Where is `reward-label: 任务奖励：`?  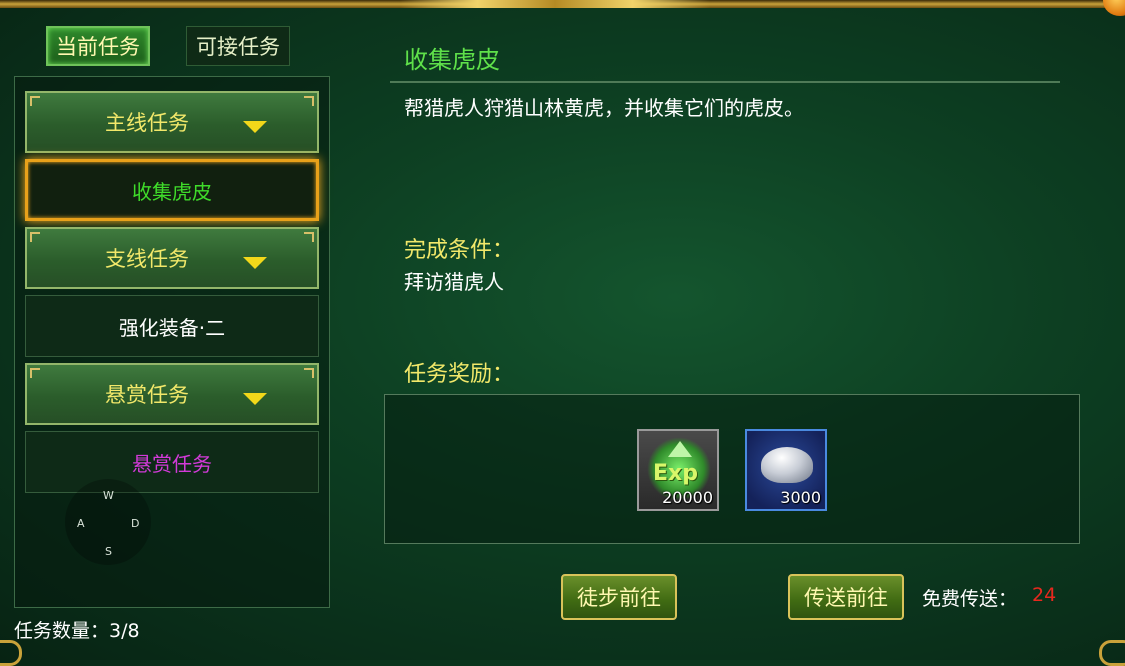
reward-label: 任务奖励： is located at coordinates (459, 374).